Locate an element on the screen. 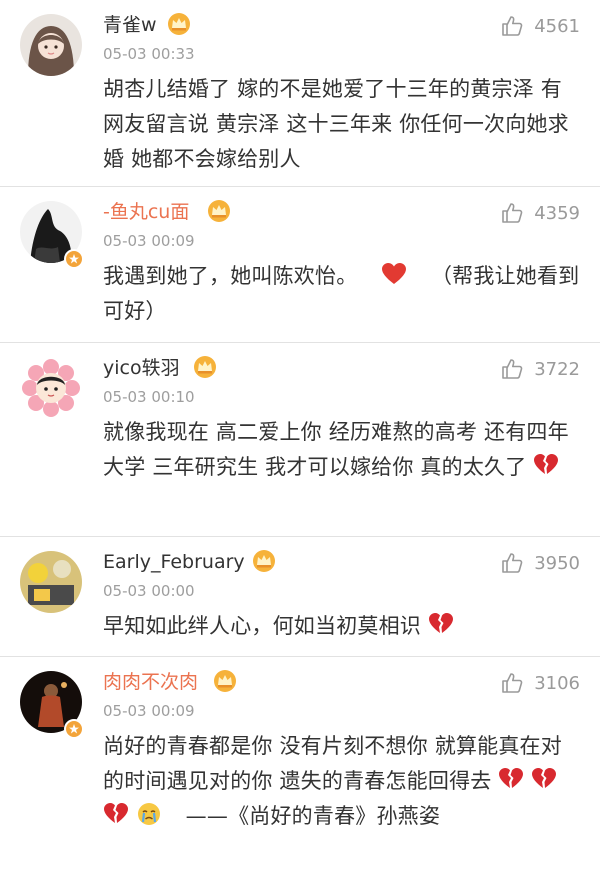 The image size is (600, 873). comment-text-part: ——《尚好的青春》孙燕姿 is located at coordinates (313, 816).